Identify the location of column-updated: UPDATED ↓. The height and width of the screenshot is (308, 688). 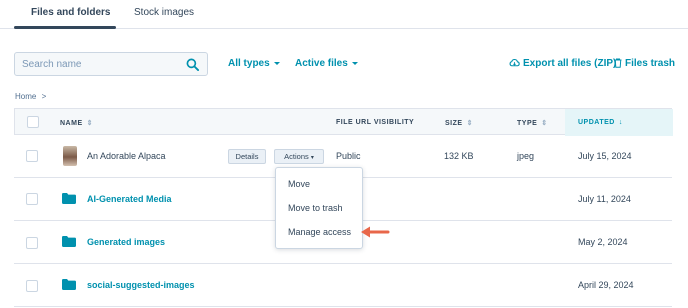
(600, 122).